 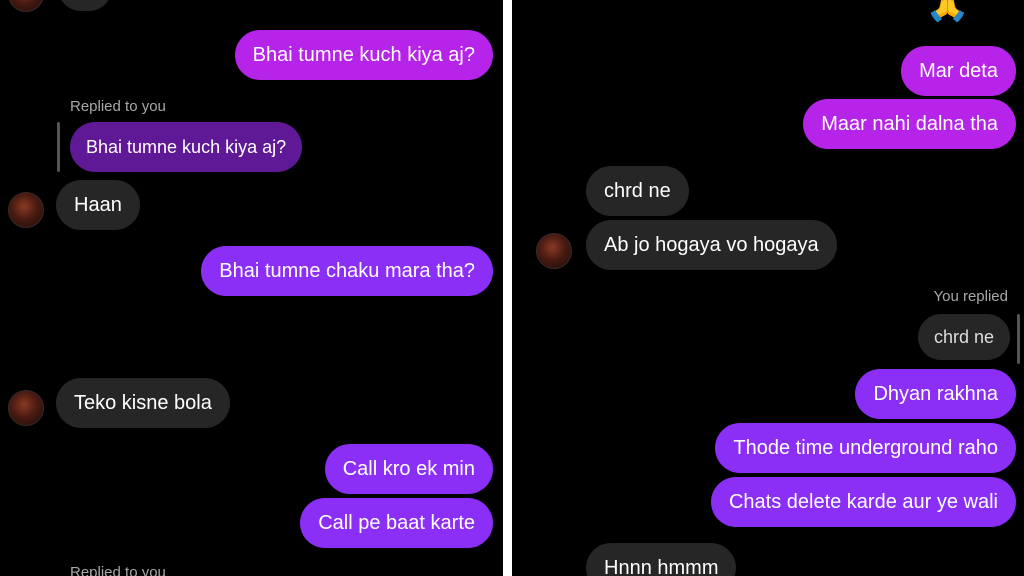 I want to click on received-message-bubble: Ab jo hogaya vo hogaya, so click(x=711, y=245).